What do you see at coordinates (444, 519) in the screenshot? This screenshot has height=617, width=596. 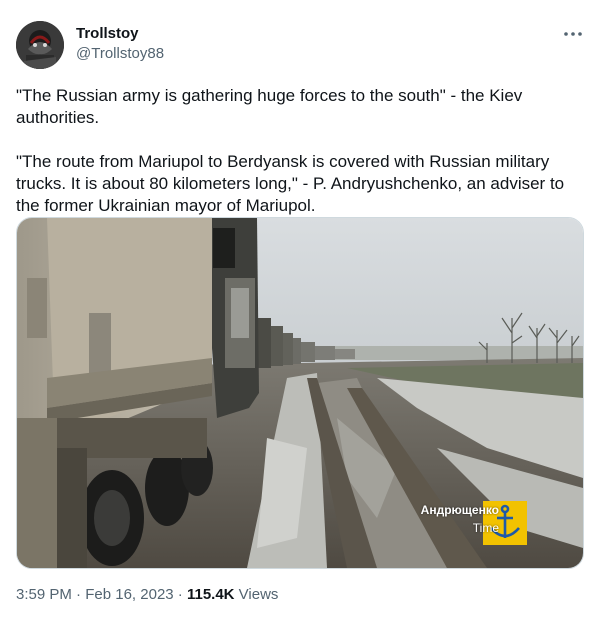 I see `media-watermark: Андрющенко Time` at bounding box center [444, 519].